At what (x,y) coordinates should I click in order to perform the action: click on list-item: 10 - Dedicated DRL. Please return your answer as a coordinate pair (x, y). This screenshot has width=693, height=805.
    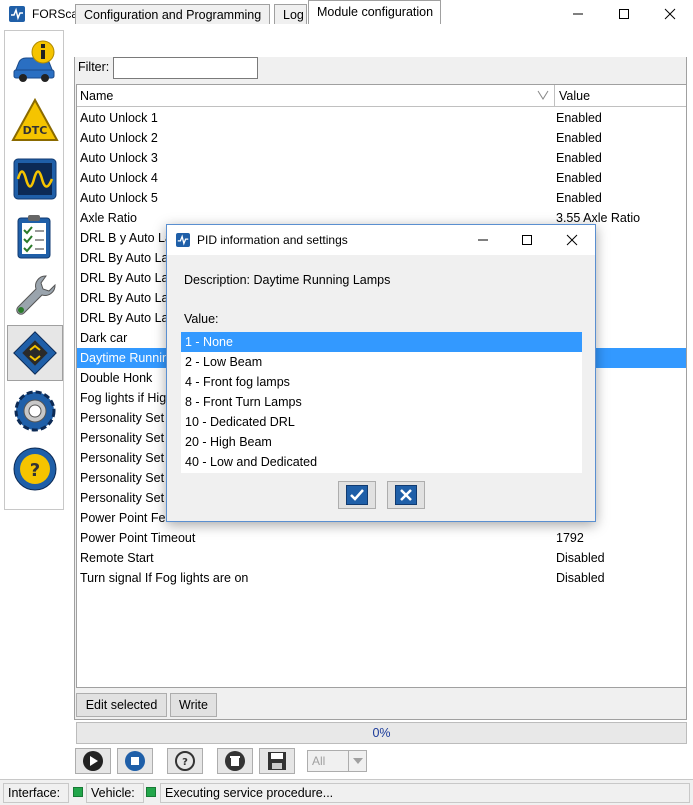
    Looking at the image, I should click on (381, 422).